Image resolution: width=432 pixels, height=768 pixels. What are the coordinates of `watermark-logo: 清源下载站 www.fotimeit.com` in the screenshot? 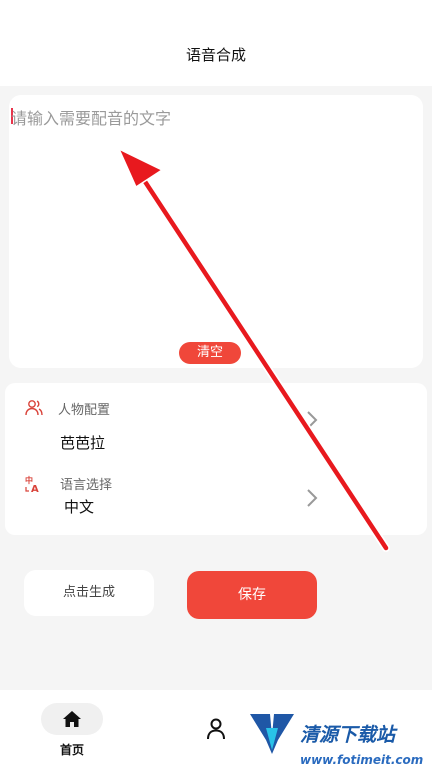 It's located at (340, 738).